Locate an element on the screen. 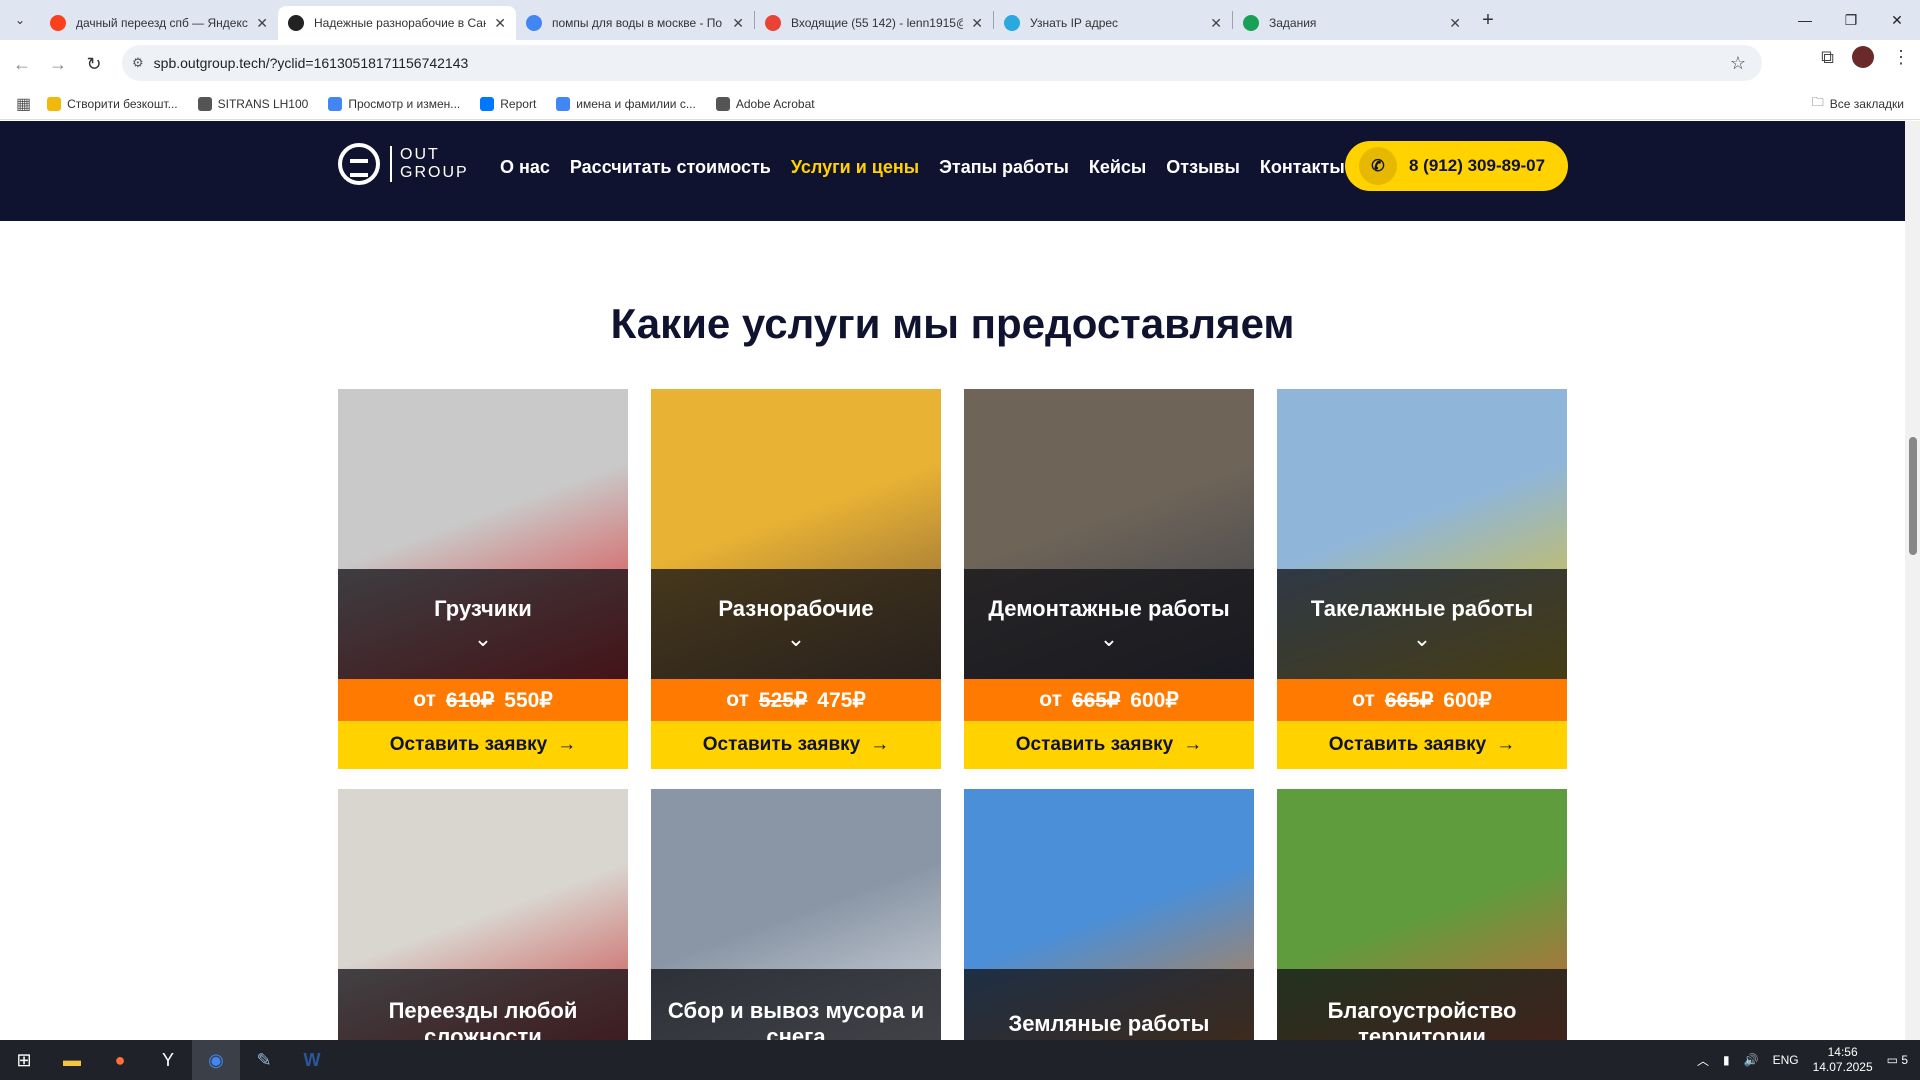 The image size is (1920, 1080). yandex-icon is located at coordinates (58, 23).